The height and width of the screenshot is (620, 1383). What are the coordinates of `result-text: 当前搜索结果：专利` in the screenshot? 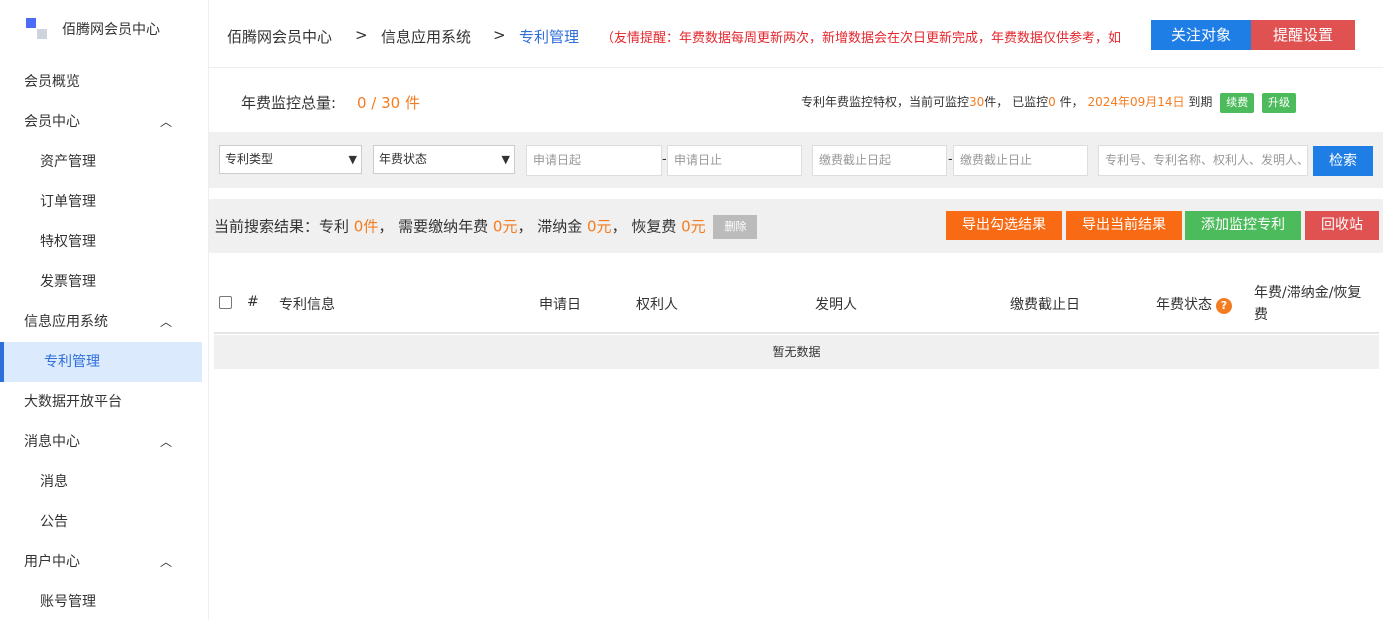 It's located at (281, 227).